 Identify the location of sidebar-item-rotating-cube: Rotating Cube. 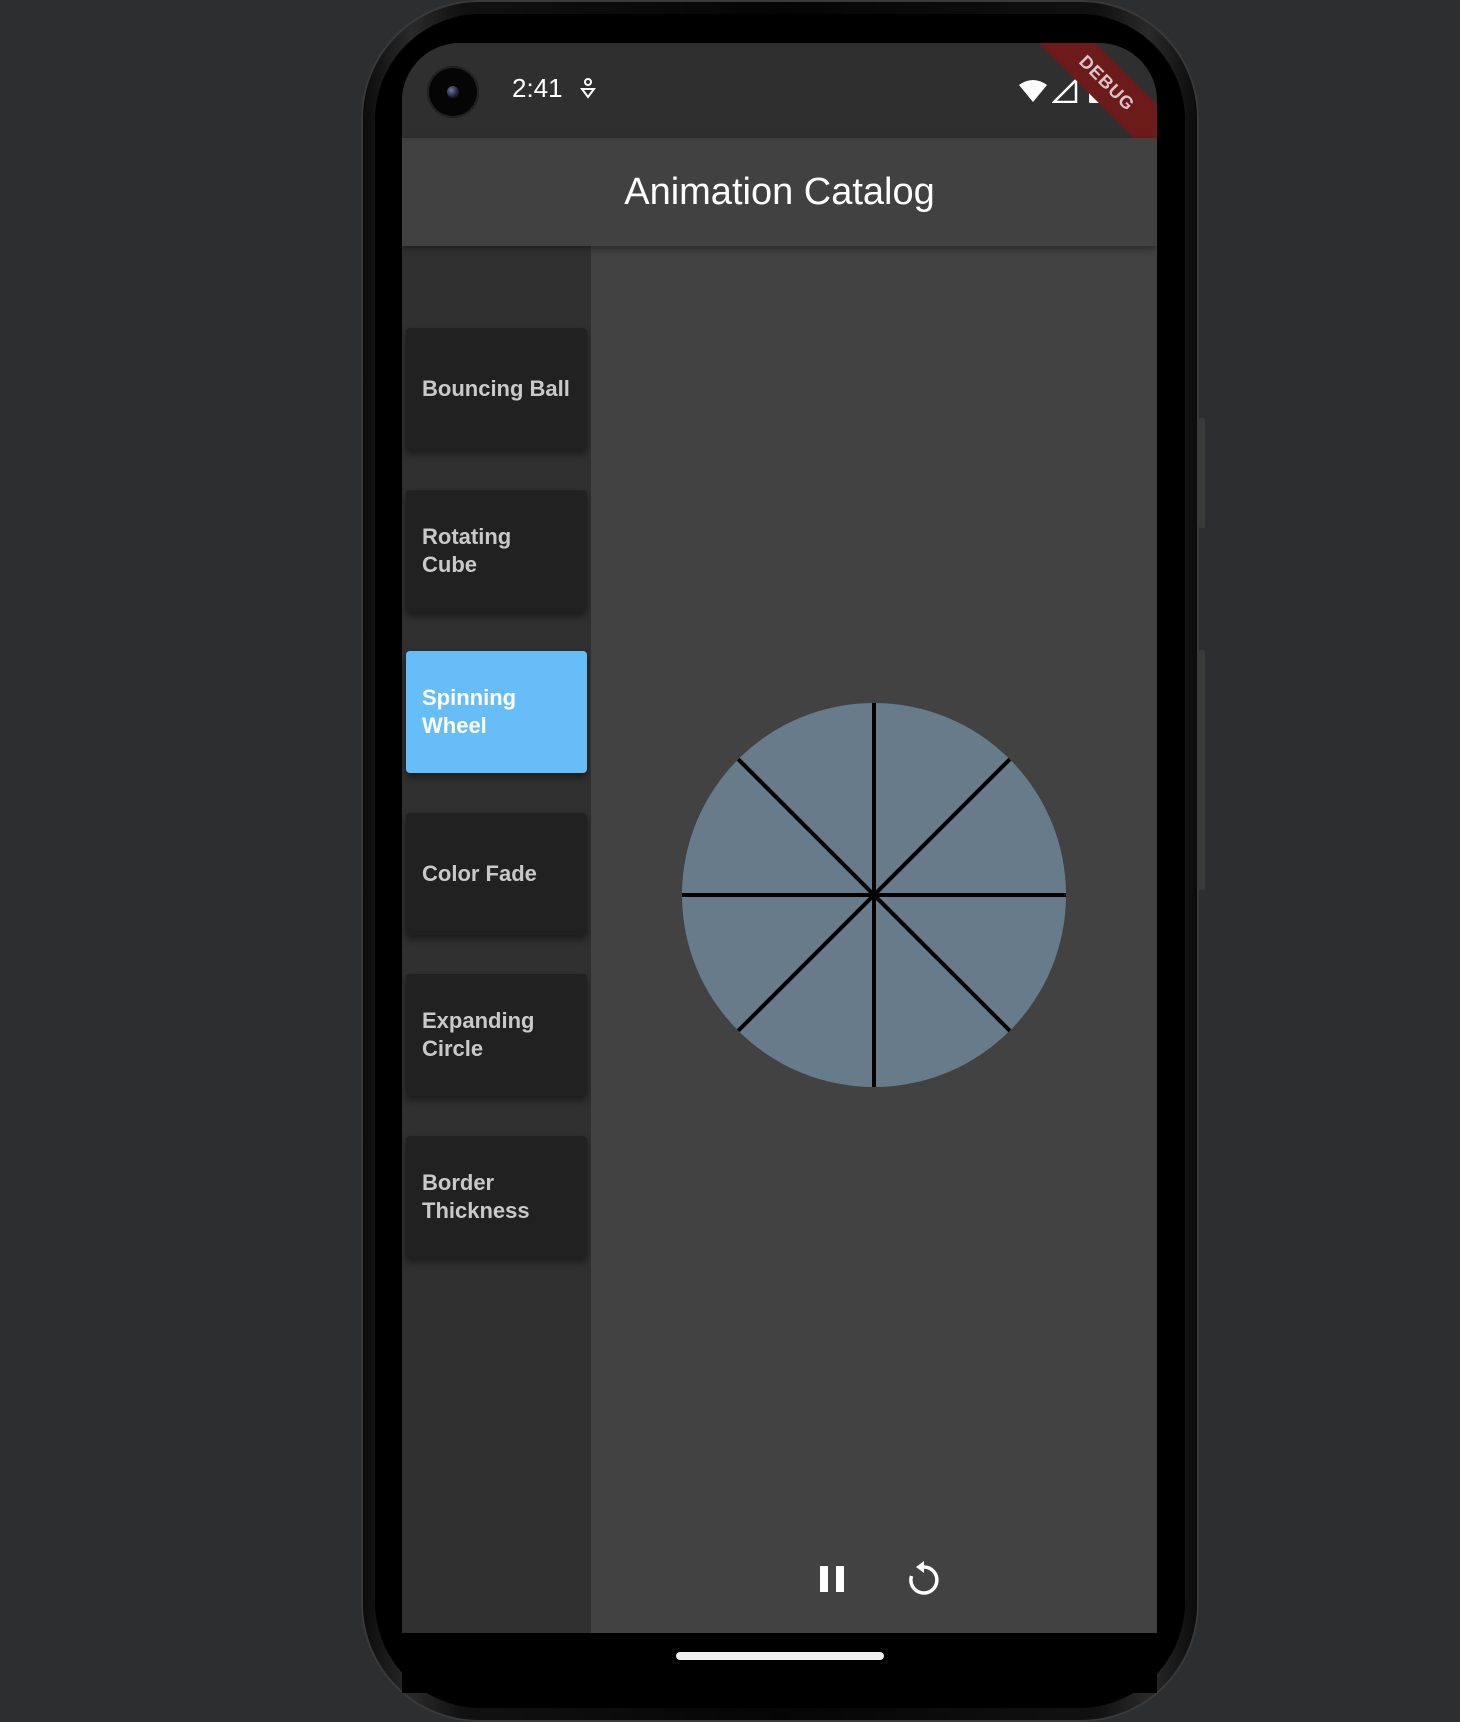
(496, 551).